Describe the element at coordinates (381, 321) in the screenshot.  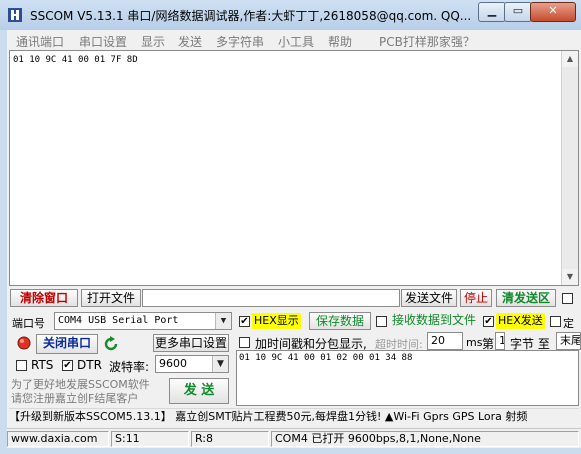
I see `recv-to-file-checkbox` at that location.